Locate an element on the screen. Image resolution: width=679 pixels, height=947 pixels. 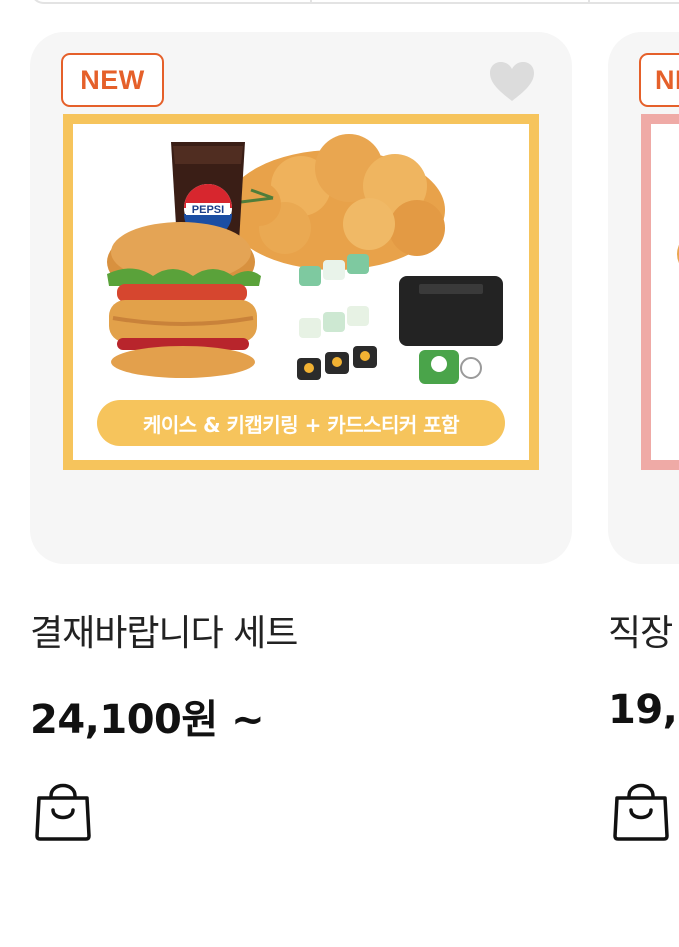
black-case-image is located at coordinates (451, 311).